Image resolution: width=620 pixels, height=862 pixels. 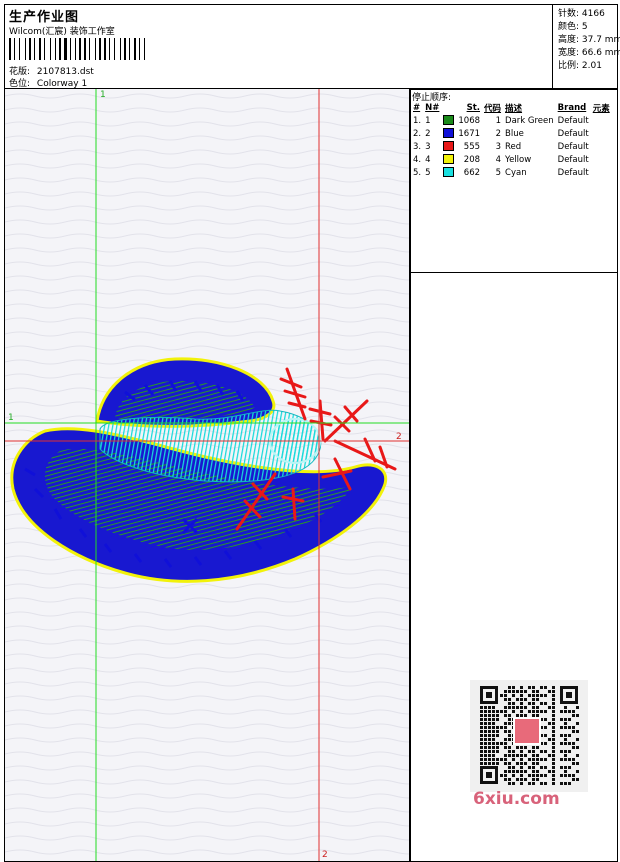 What do you see at coordinates (472, 146) in the screenshot?
I see `row-stitches: 555` at bounding box center [472, 146].